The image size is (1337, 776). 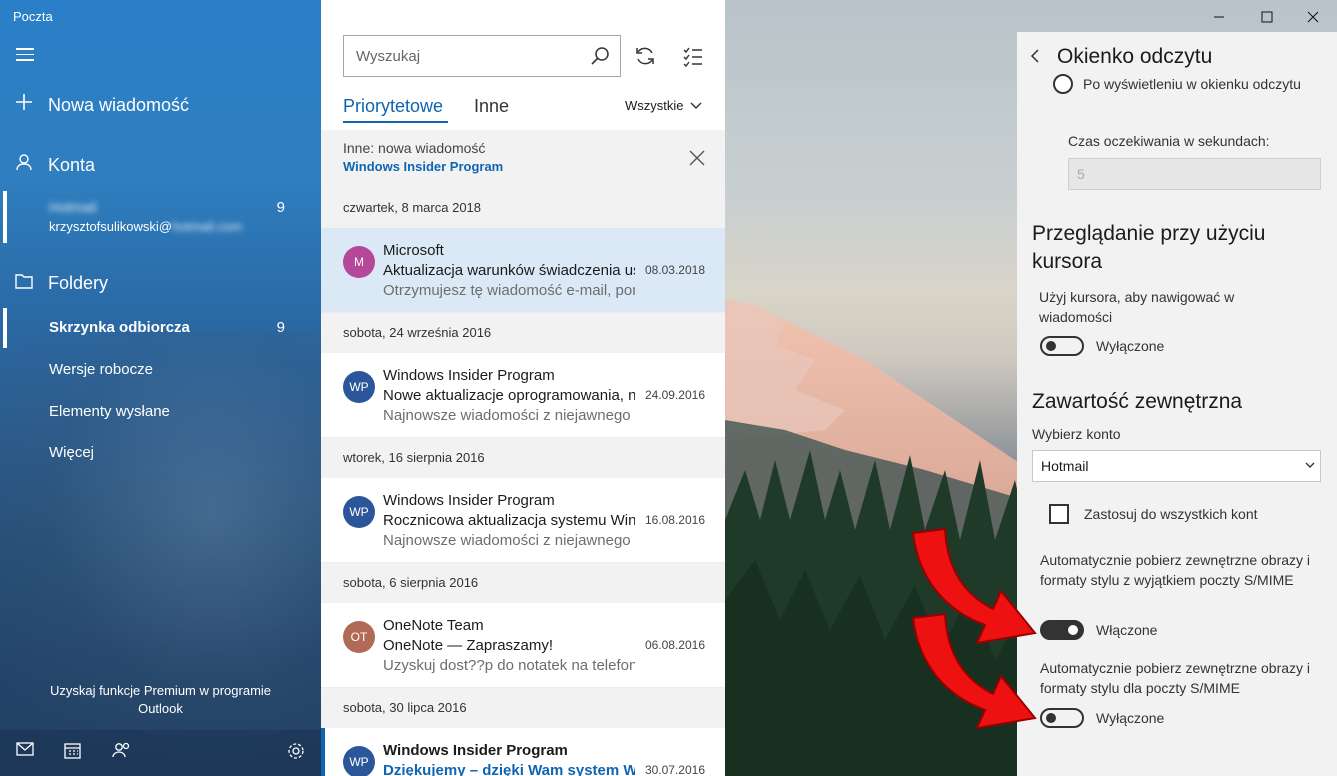 What do you see at coordinates (509, 665) in the screenshot?
I see `message-preview: Uzyskuj dost??p do notatek na telefonie` at bounding box center [509, 665].